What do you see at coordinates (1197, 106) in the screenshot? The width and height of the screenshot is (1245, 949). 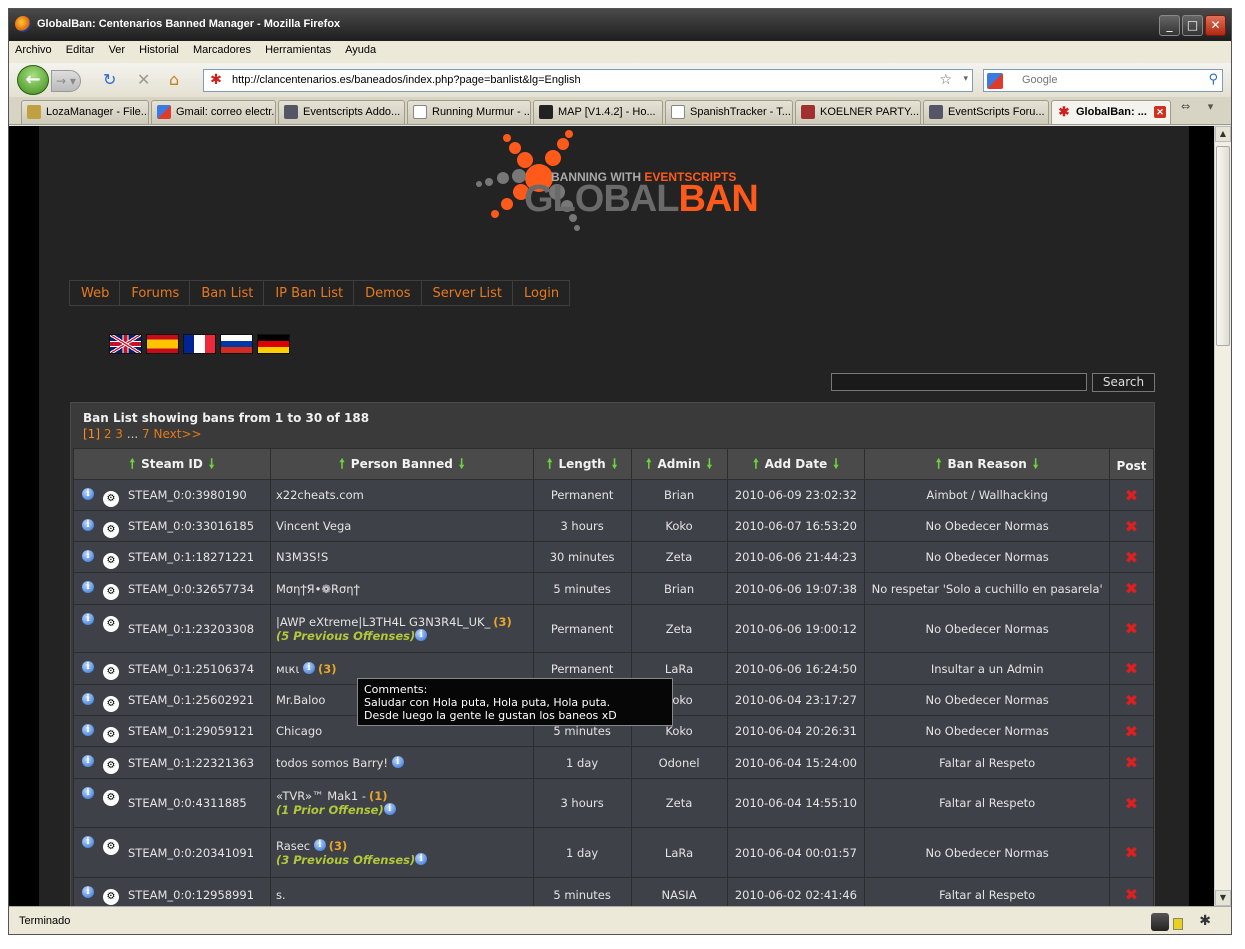 I see `tab-list-icon: ⇔ ▾` at bounding box center [1197, 106].